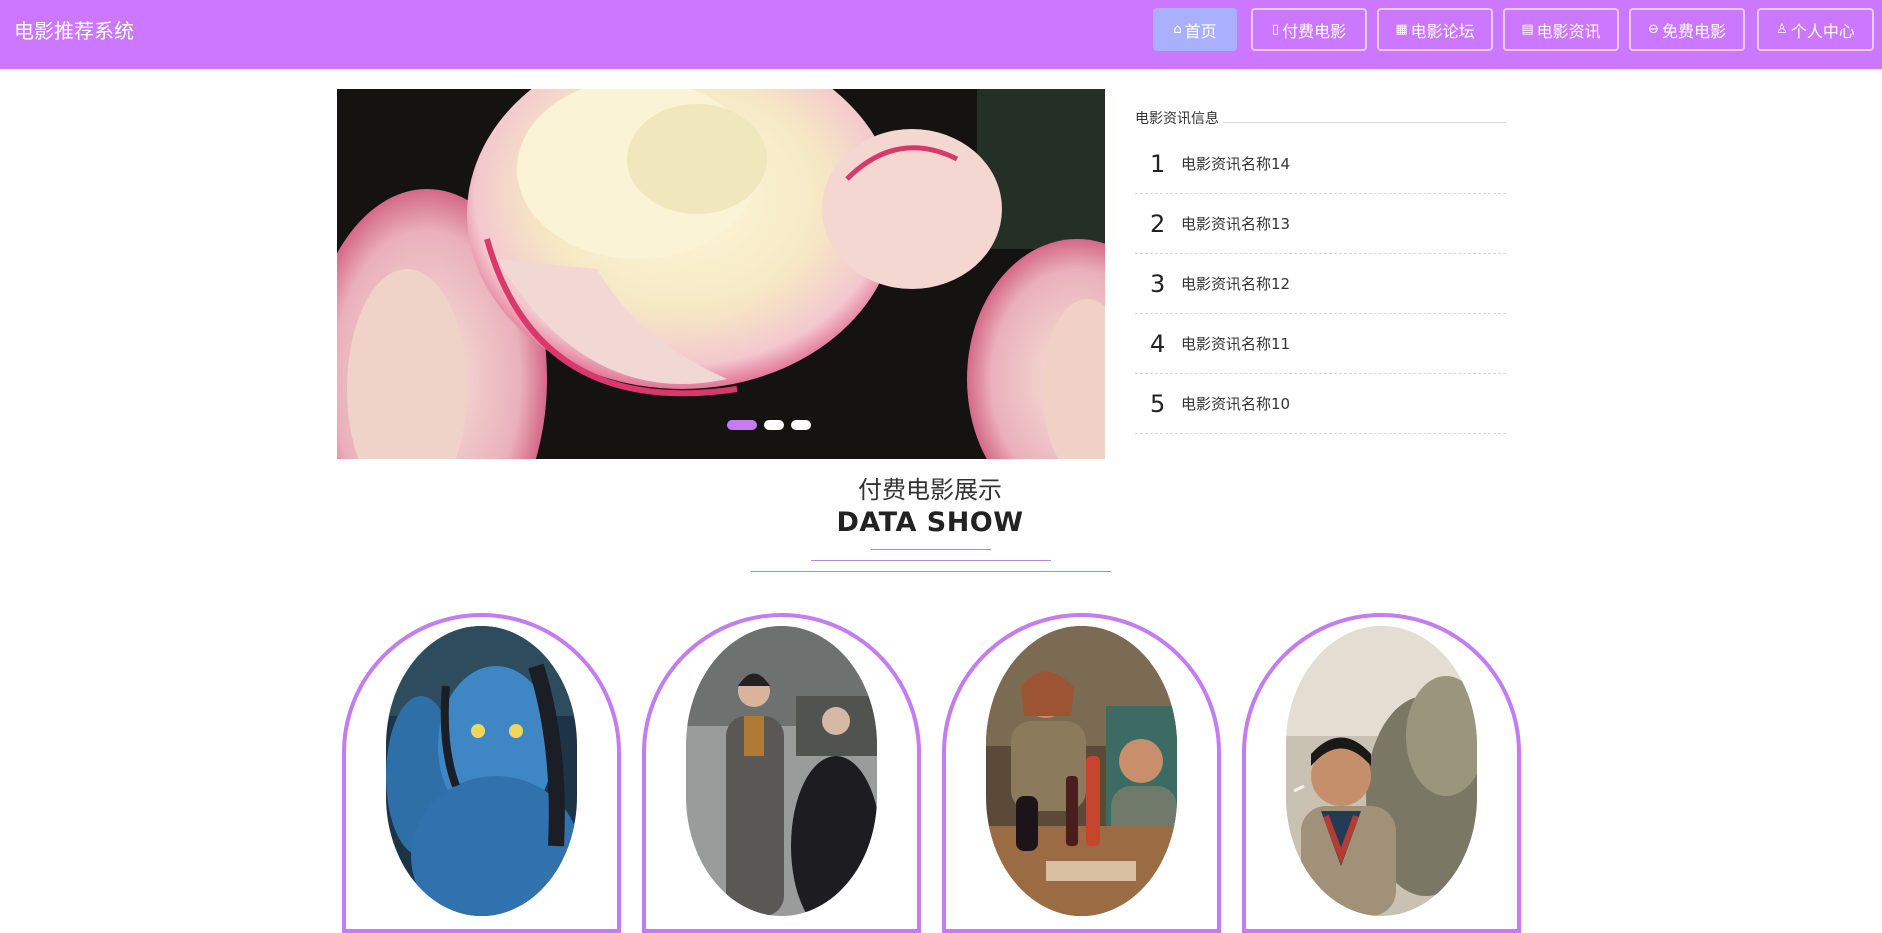  Describe the element at coordinates (1177, 29) in the screenshot. I see `home-icon: ⌂` at that location.